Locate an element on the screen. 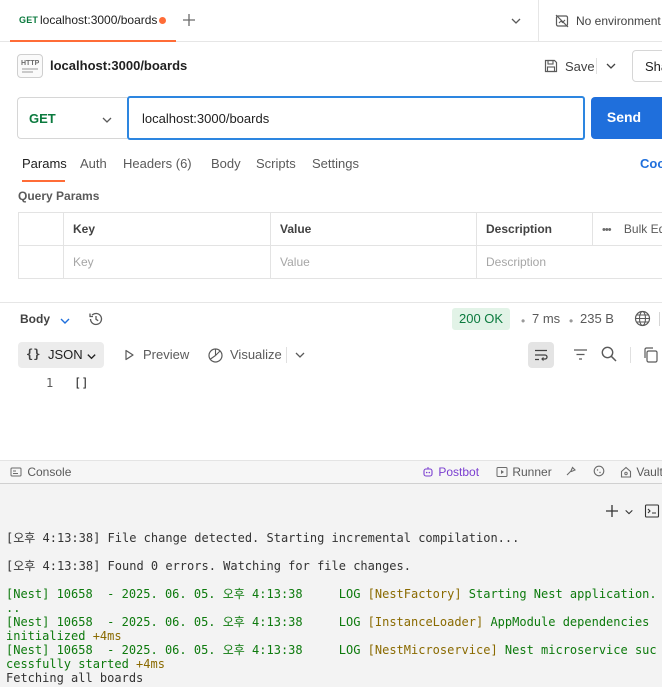 The width and height of the screenshot is (662, 687). send-label: Send is located at coordinates (624, 117).